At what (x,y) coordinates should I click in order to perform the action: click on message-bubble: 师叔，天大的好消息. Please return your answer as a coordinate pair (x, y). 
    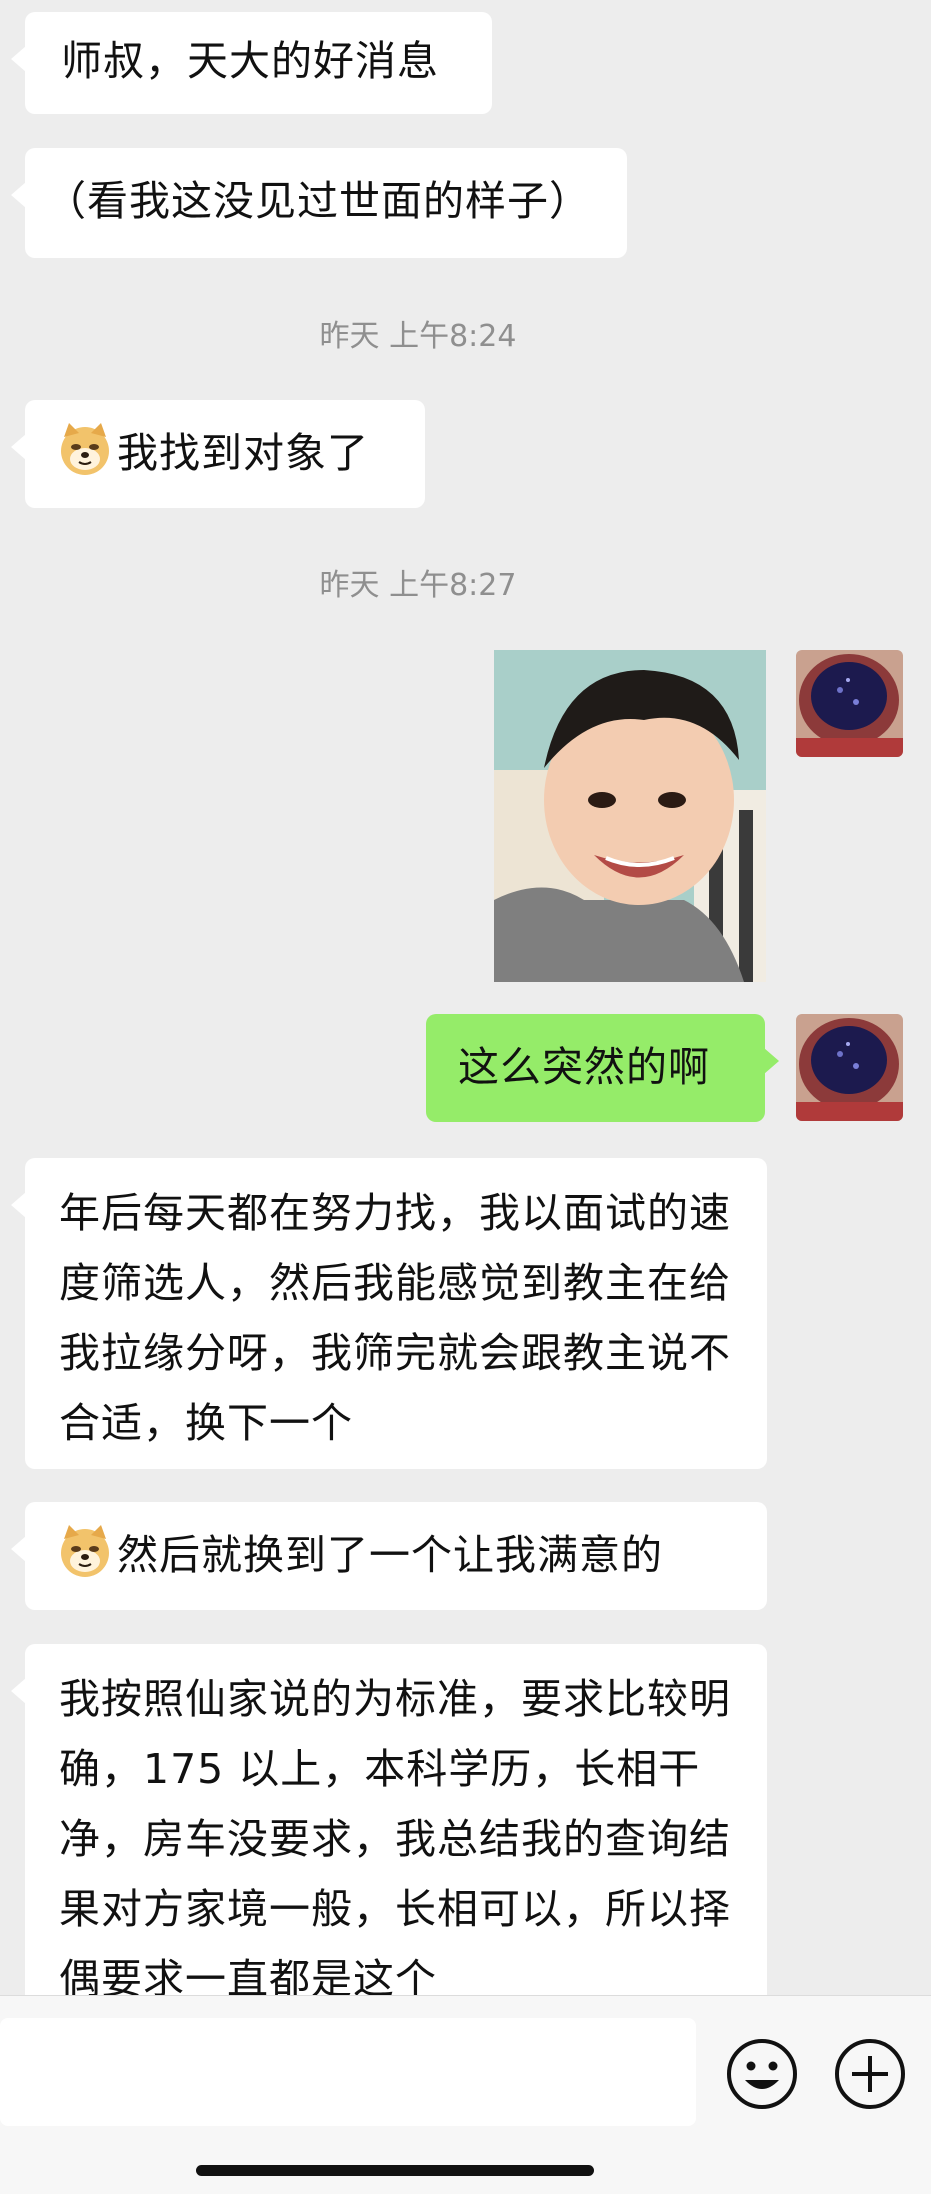
    Looking at the image, I should click on (251, 63).